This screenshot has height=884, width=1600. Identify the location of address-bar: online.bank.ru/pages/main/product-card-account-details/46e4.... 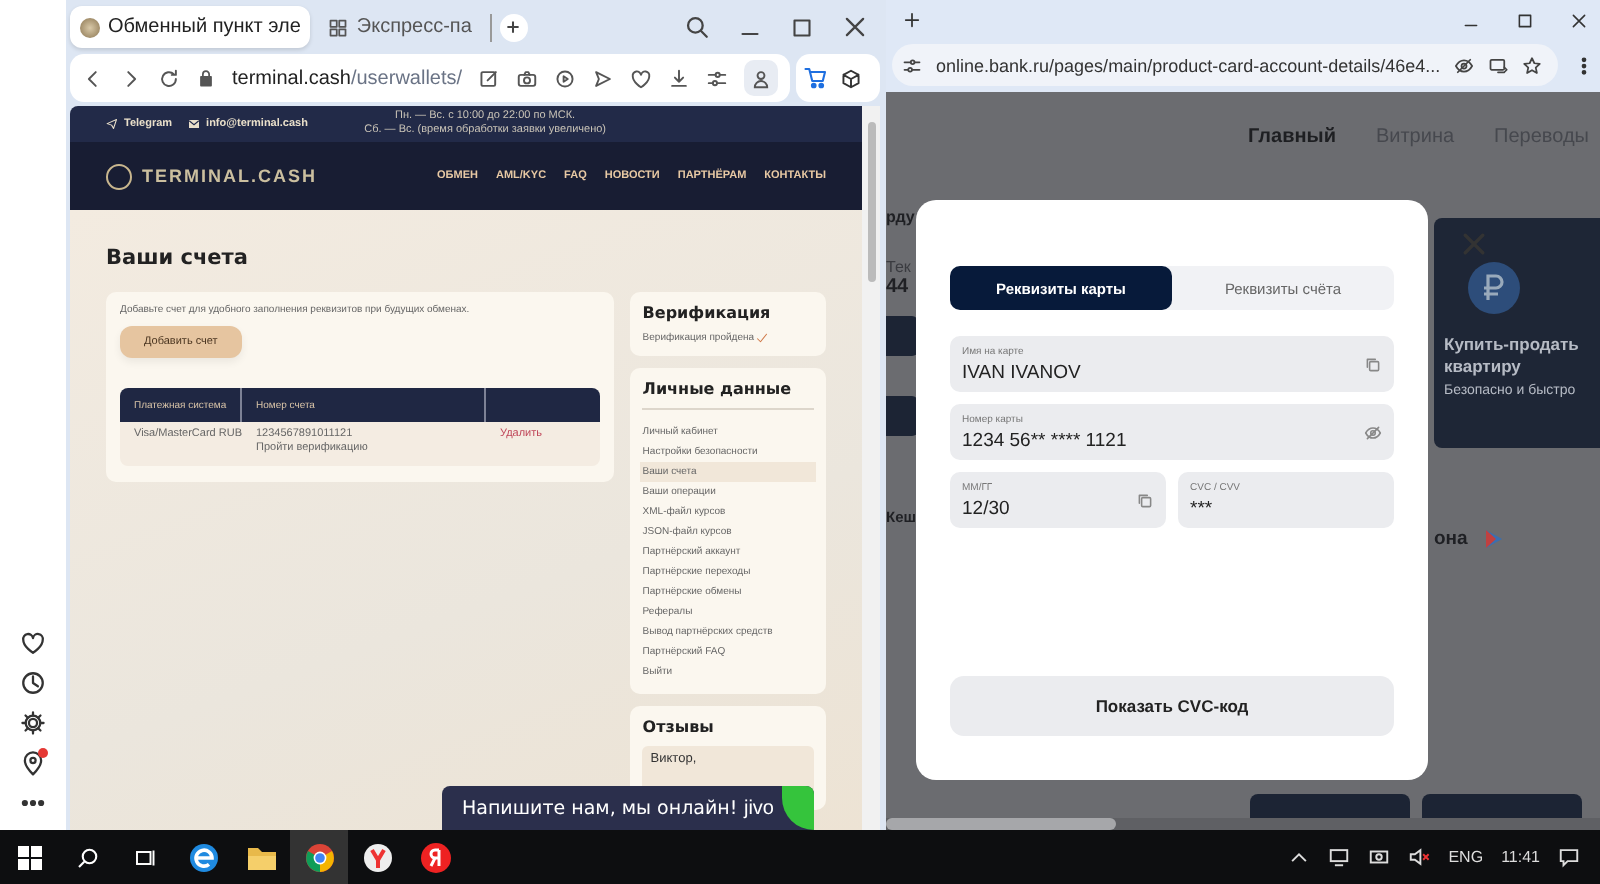
(1225, 65).